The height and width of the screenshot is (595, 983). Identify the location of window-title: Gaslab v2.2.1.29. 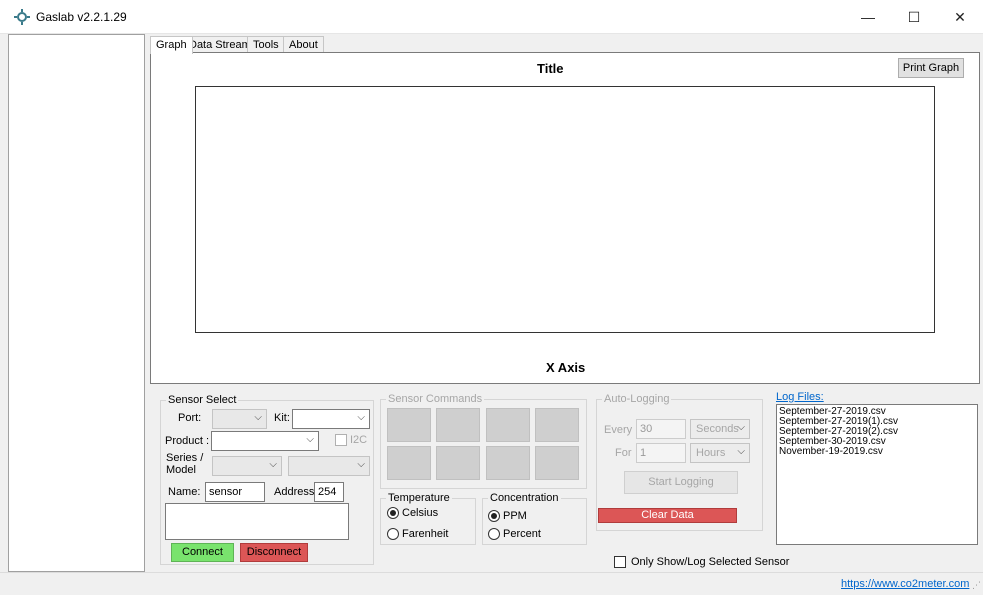
(81, 17).